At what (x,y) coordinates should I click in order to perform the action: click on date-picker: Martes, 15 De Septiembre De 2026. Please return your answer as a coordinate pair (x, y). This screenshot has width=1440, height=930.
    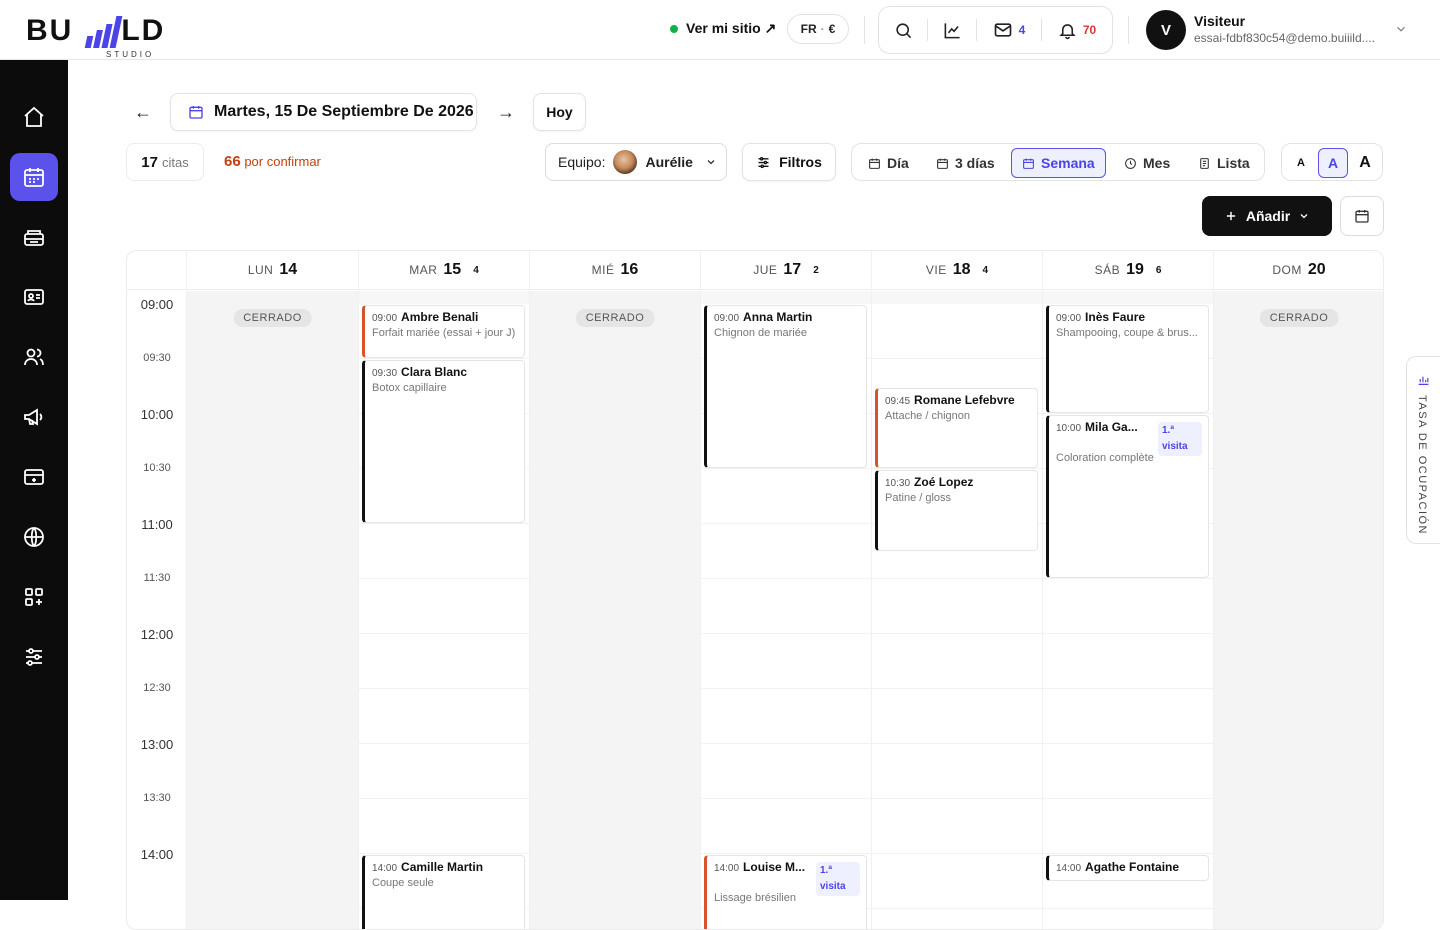
    Looking at the image, I should click on (323, 112).